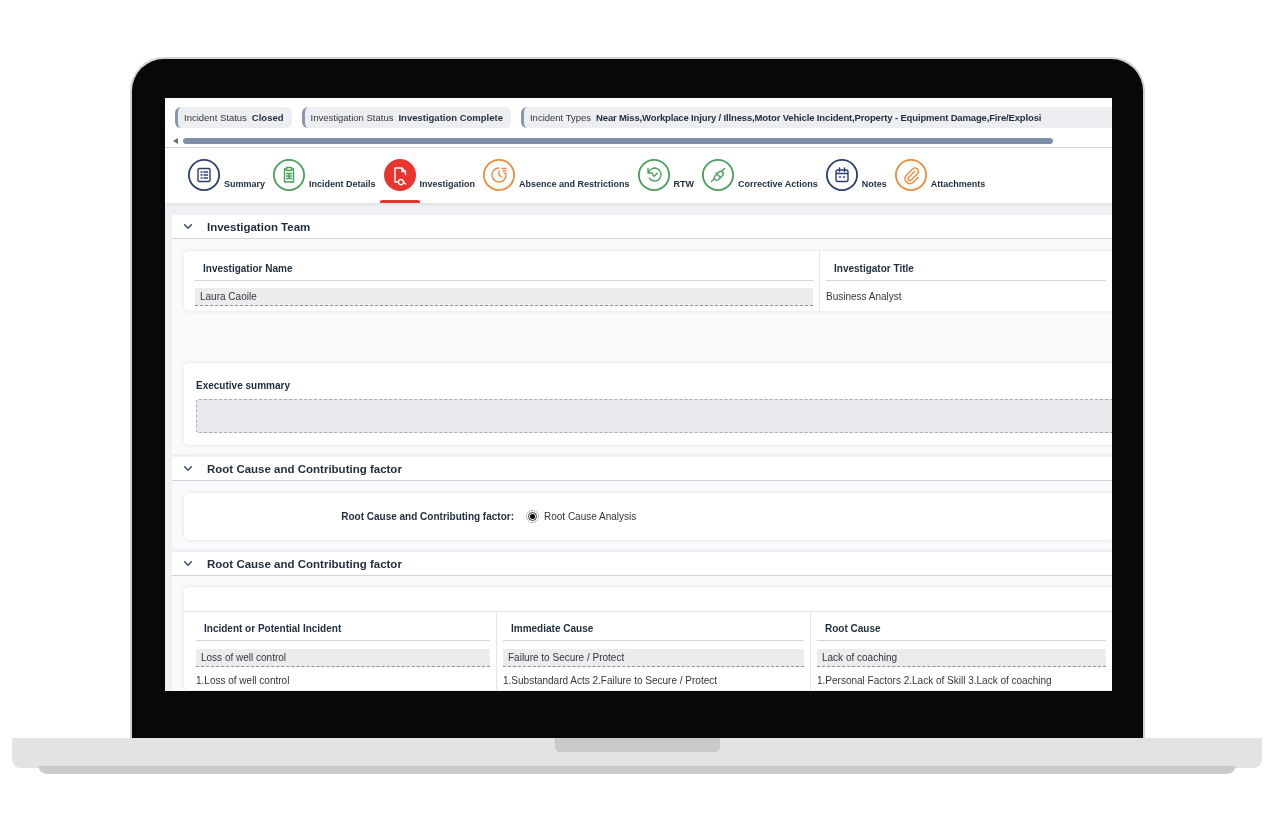  What do you see at coordinates (215, 117) in the screenshot?
I see `chip-label: Incident Status` at bounding box center [215, 117].